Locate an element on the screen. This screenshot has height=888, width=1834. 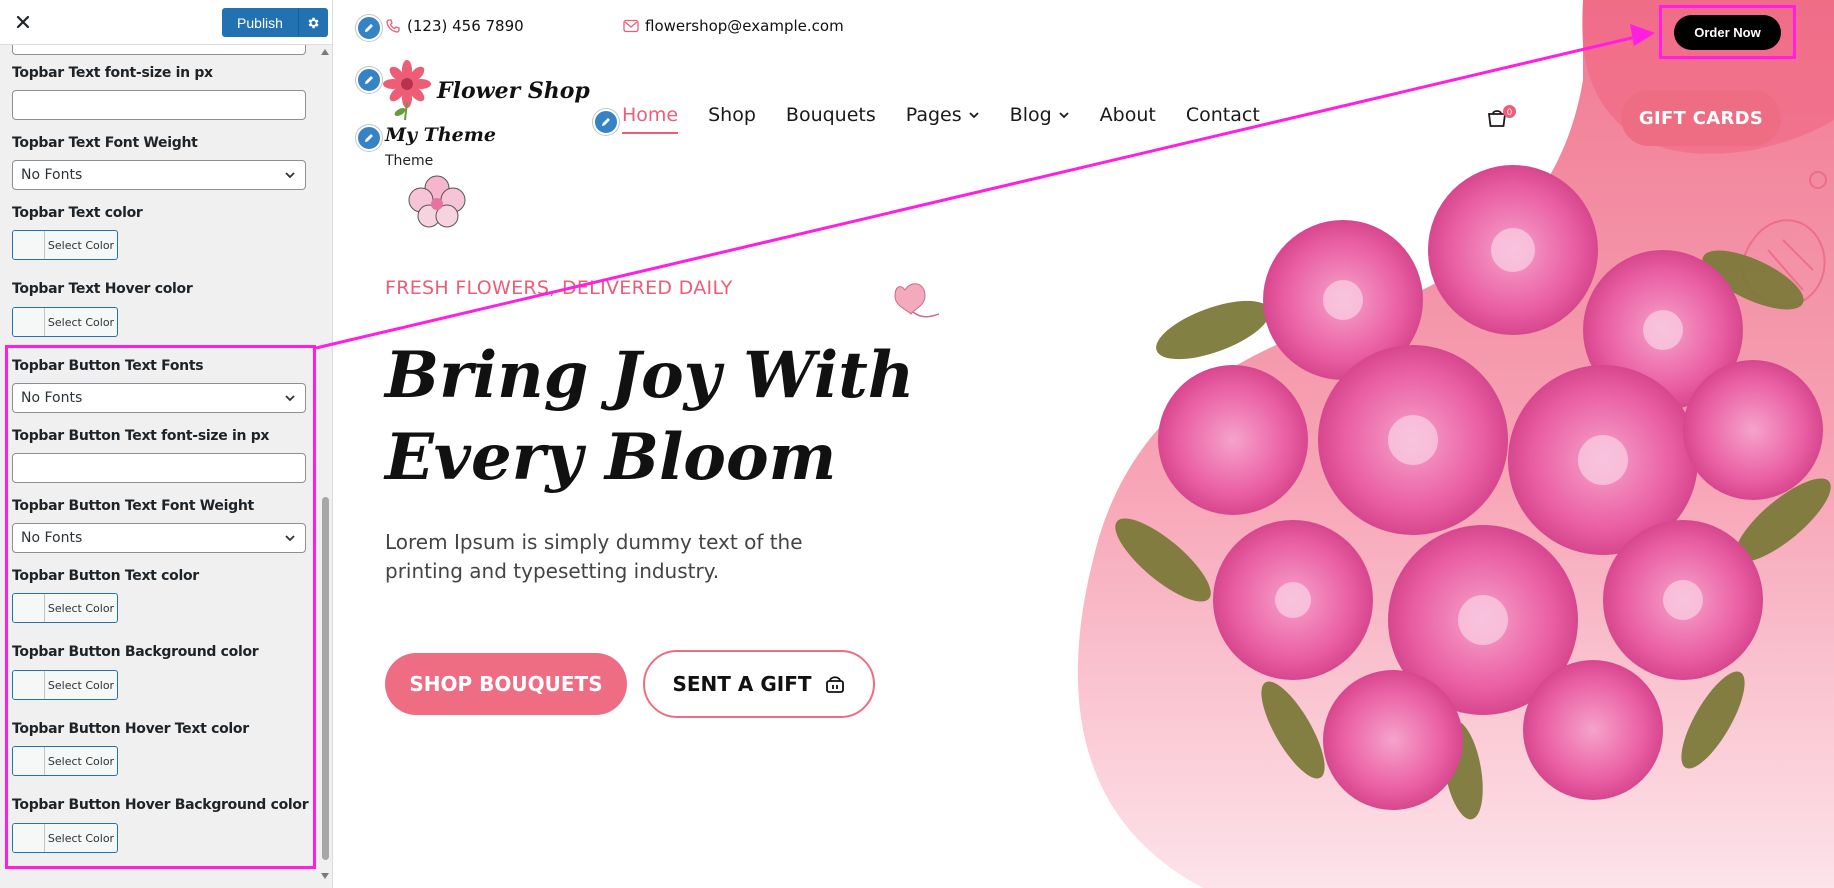
close-button is located at coordinates (23, 22).